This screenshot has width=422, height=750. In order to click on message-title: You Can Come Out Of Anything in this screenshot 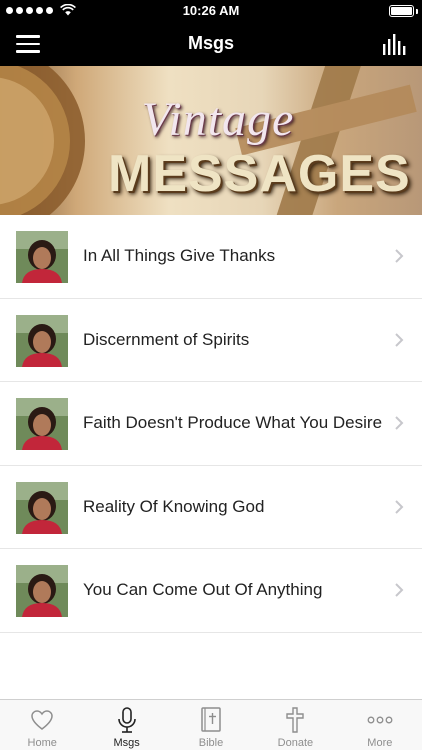, I will do `click(203, 589)`.